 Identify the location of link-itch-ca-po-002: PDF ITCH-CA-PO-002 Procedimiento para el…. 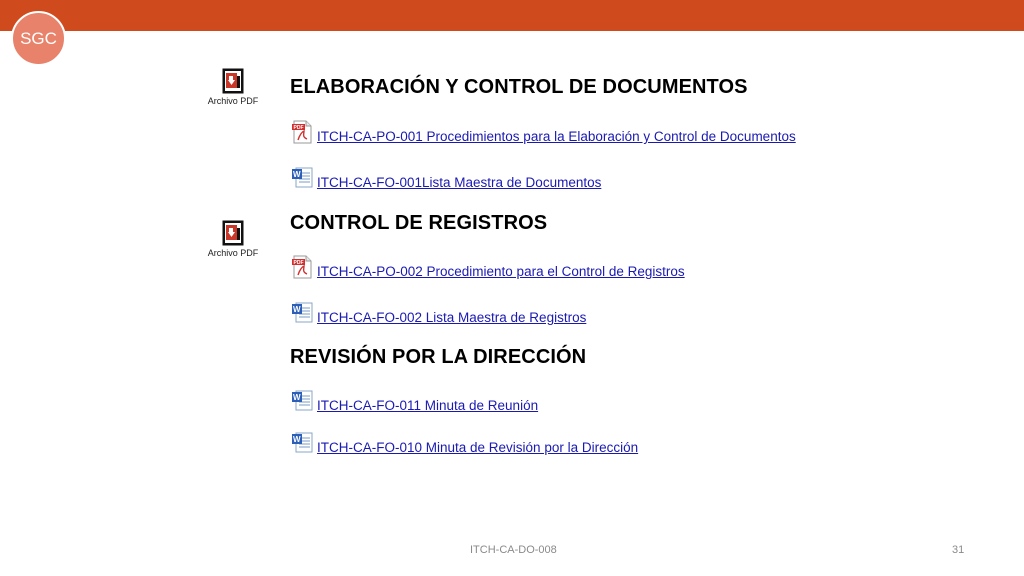
(488, 267).